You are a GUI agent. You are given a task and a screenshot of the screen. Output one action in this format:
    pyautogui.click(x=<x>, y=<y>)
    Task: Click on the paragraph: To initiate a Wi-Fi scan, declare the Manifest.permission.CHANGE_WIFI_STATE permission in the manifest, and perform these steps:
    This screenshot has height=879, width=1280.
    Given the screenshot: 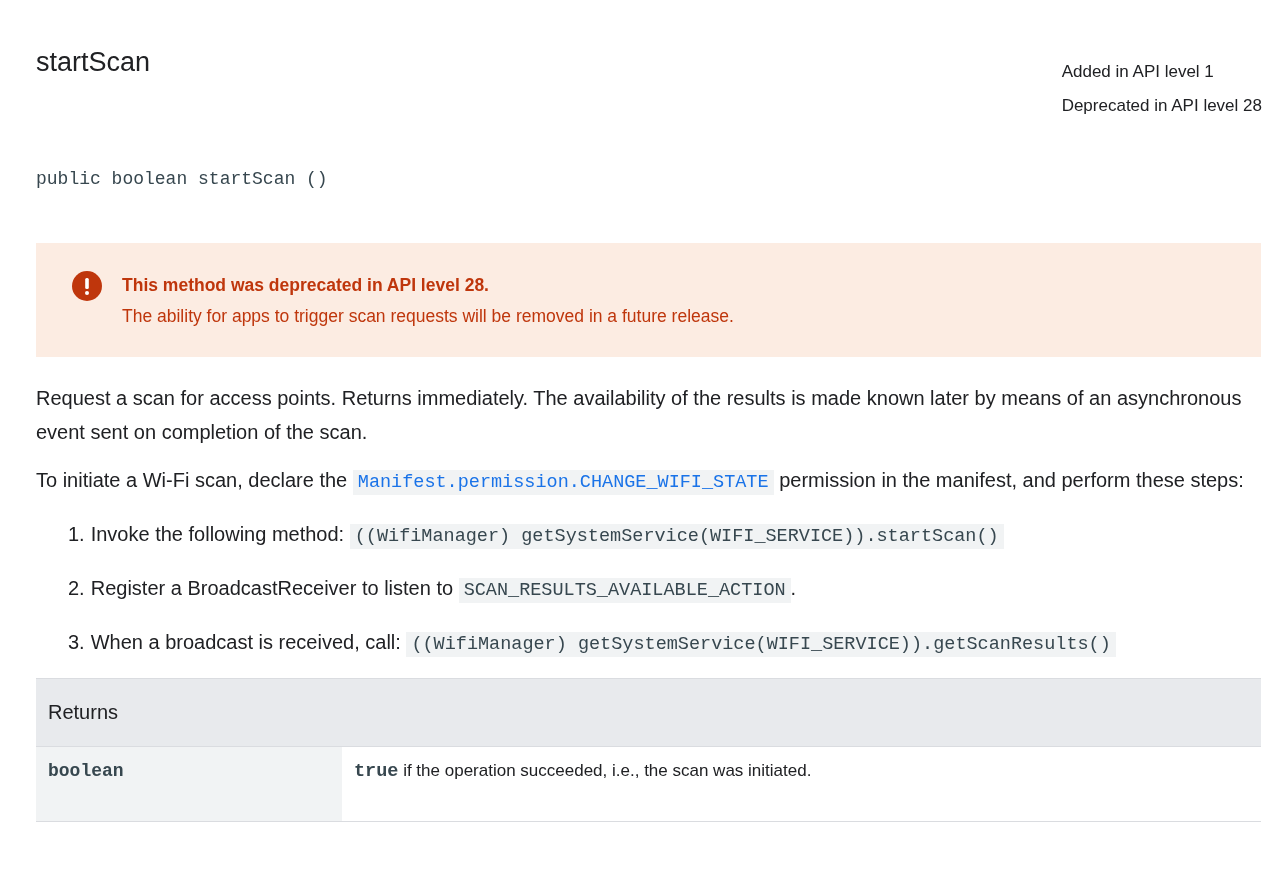 What is the action you would take?
    pyautogui.click(x=640, y=482)
    